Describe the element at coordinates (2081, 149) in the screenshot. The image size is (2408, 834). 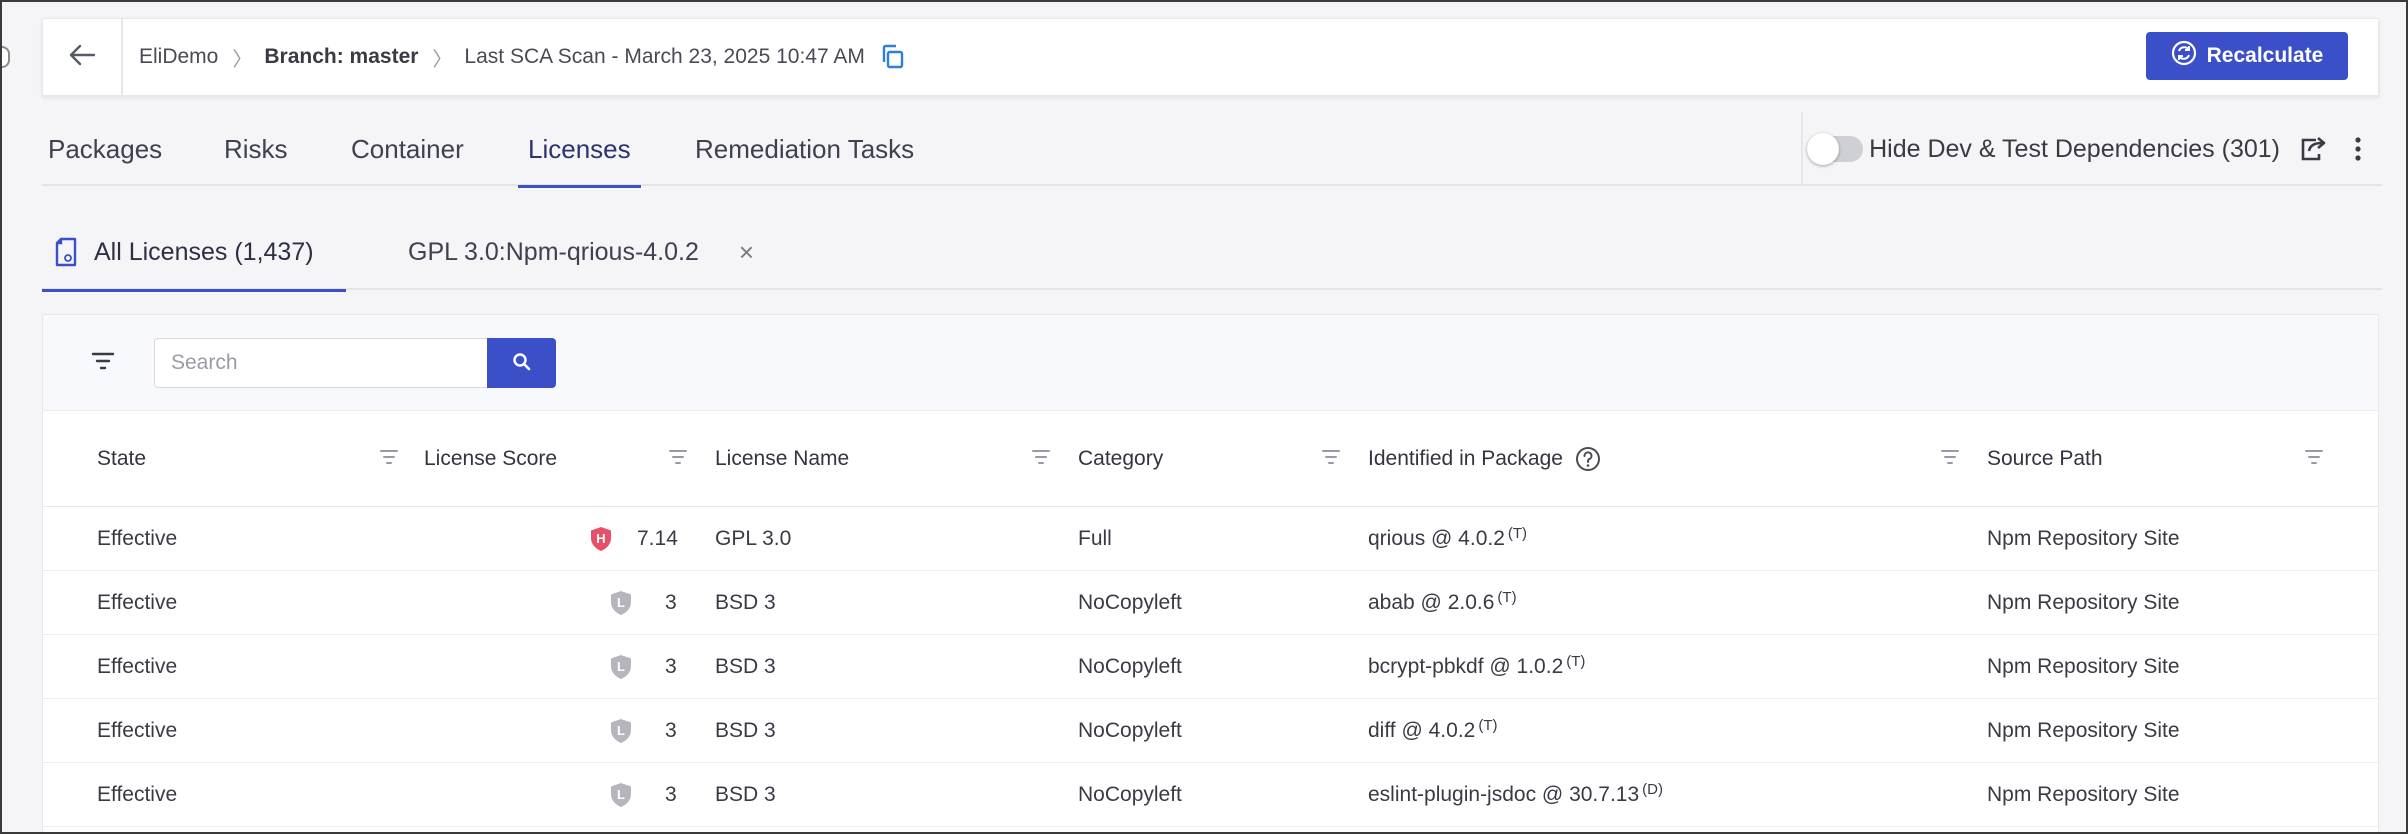
I see `table-options: Hide Dev & Test Dependencies (301)` at that location.